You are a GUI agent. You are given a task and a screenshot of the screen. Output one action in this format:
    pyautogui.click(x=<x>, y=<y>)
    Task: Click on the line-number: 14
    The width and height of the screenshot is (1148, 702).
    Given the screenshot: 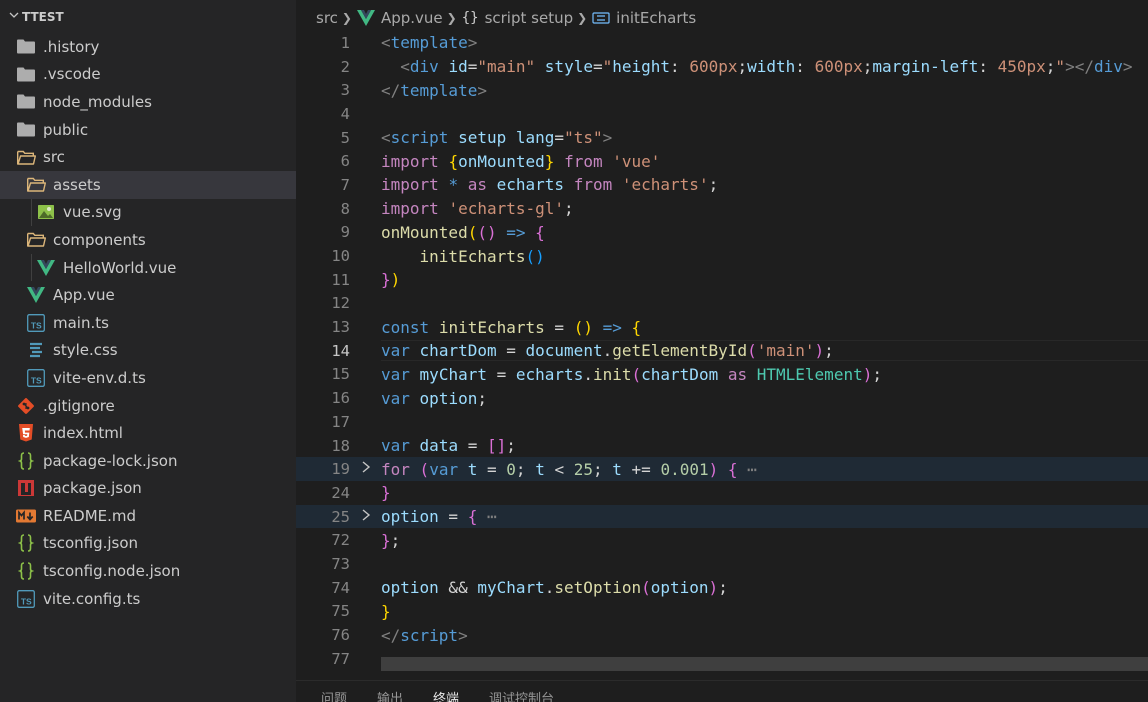 What is the action you would take?
    pyautogui.click(x=323, y=351)
    